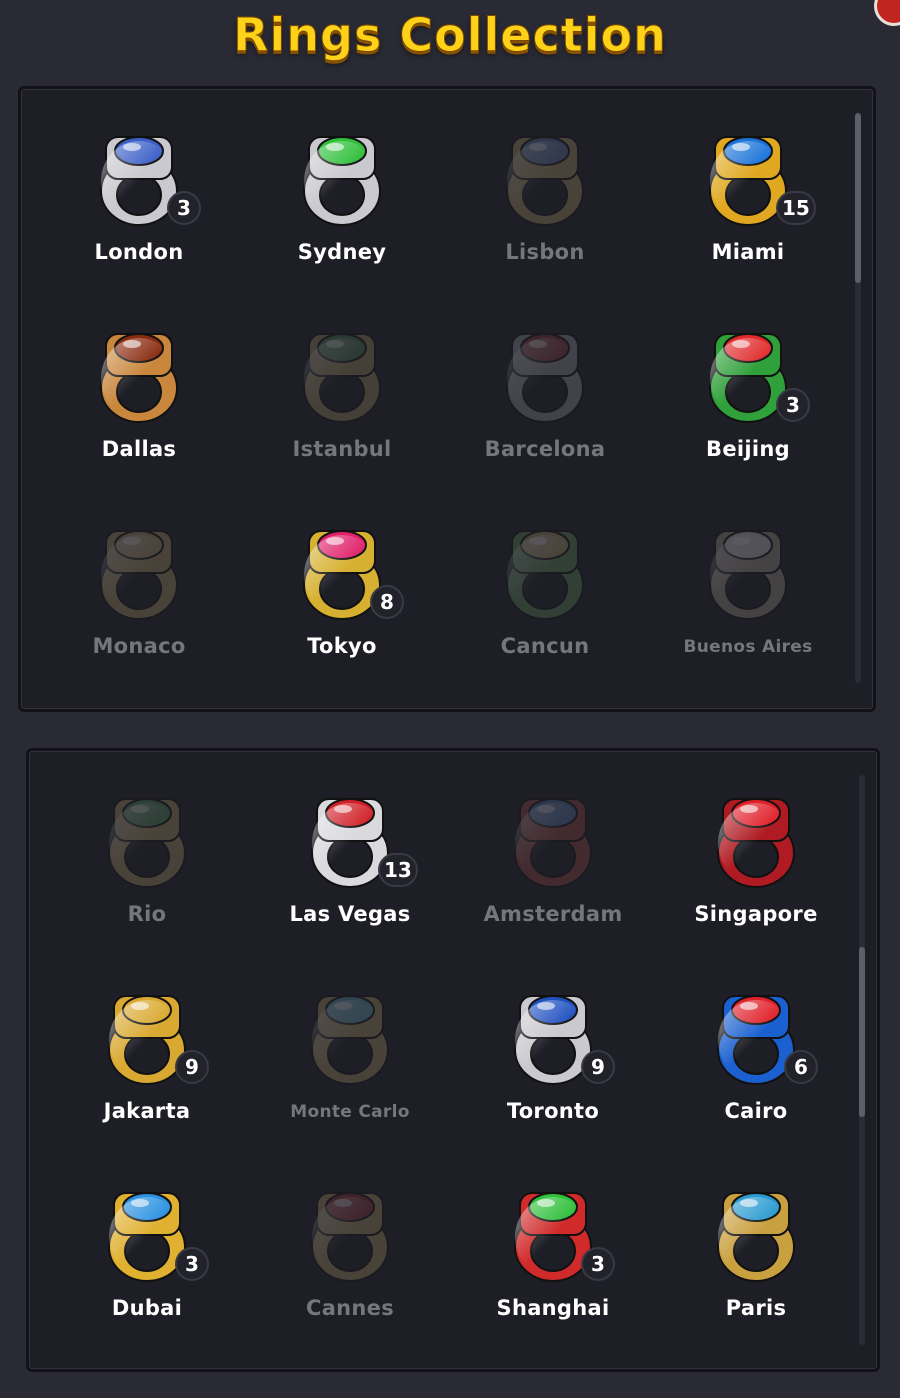  Describe the element at coordinates (398, 870) in the screenshot. I see `ring-count-badge: 13` at that location.